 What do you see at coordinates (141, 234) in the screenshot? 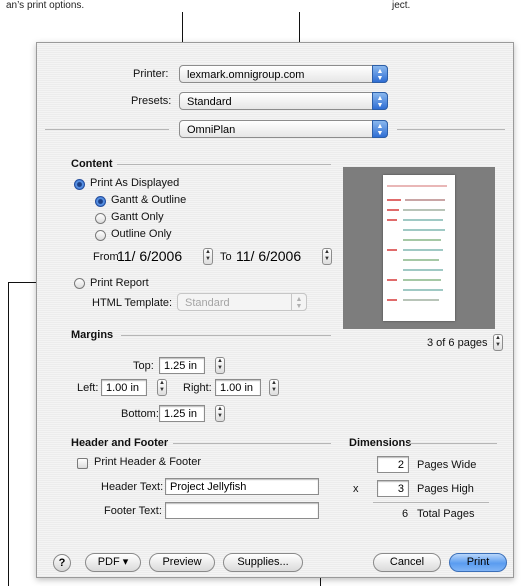
I see `outline-only-label: Outline Only` at bounding box center [141, 234].